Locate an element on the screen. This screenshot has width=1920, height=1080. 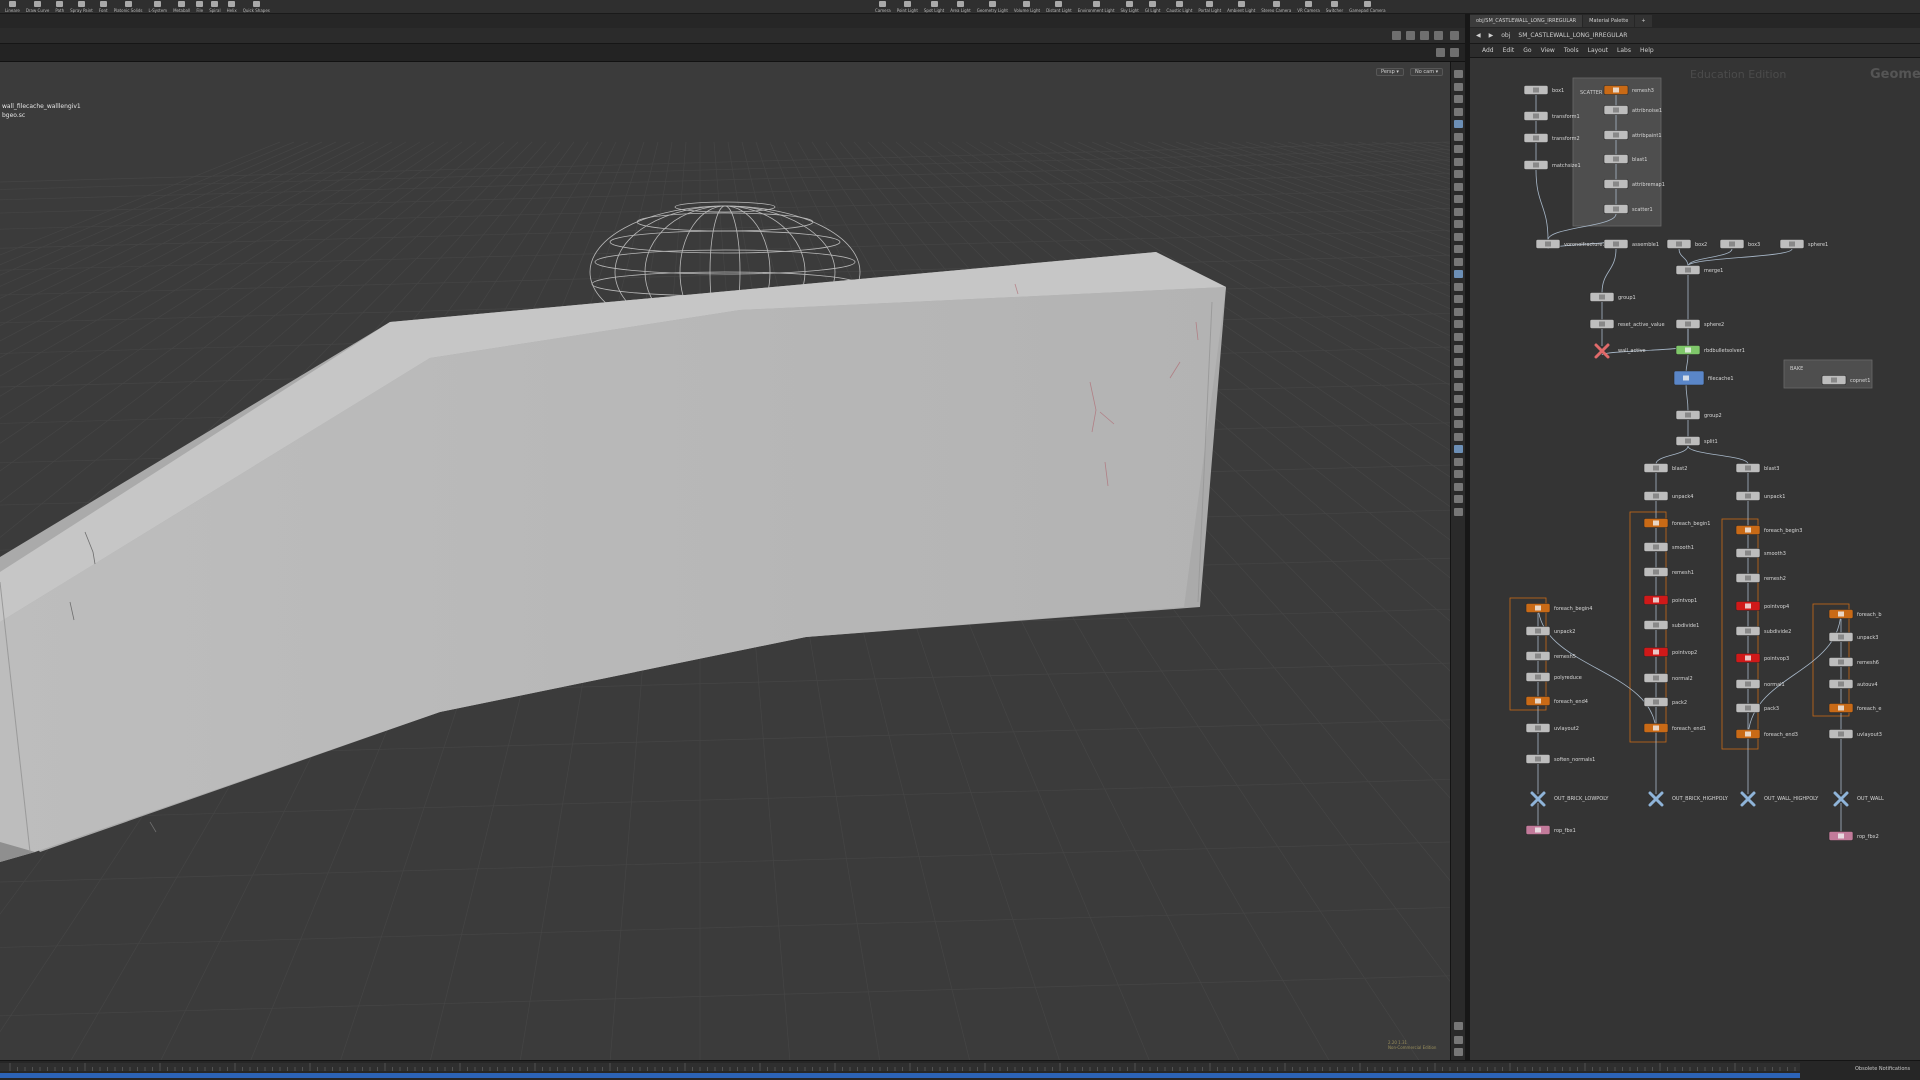
node-subdivide1: subdivide1 is located at coordinates (1671, 625).